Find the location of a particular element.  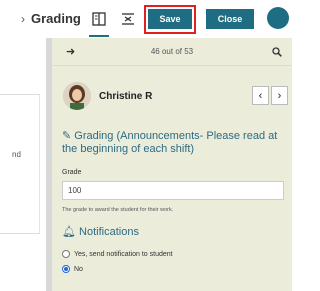

next-student-button: › is located at coordinates (279, 95).